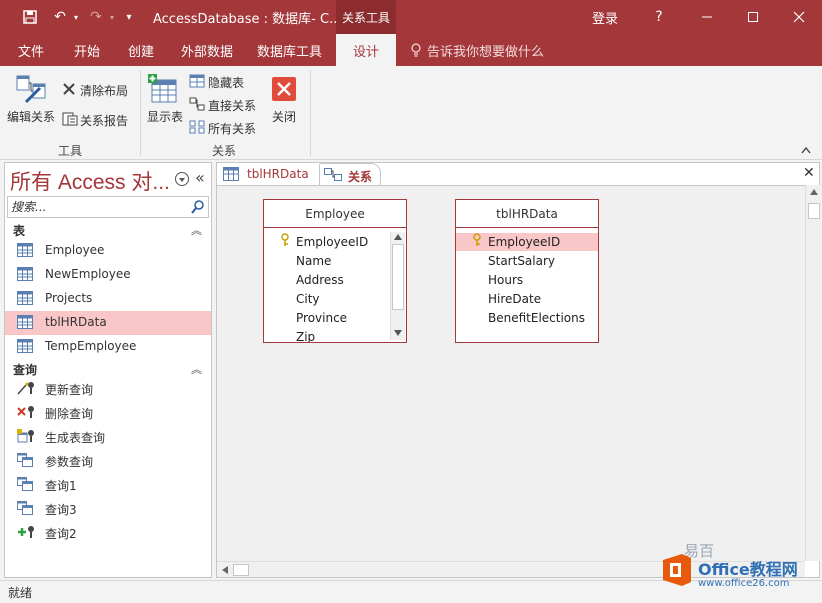  Describe the element at coordinates (809, 173) in the screenshot. I see `close-document-icon: ✕` at that location.